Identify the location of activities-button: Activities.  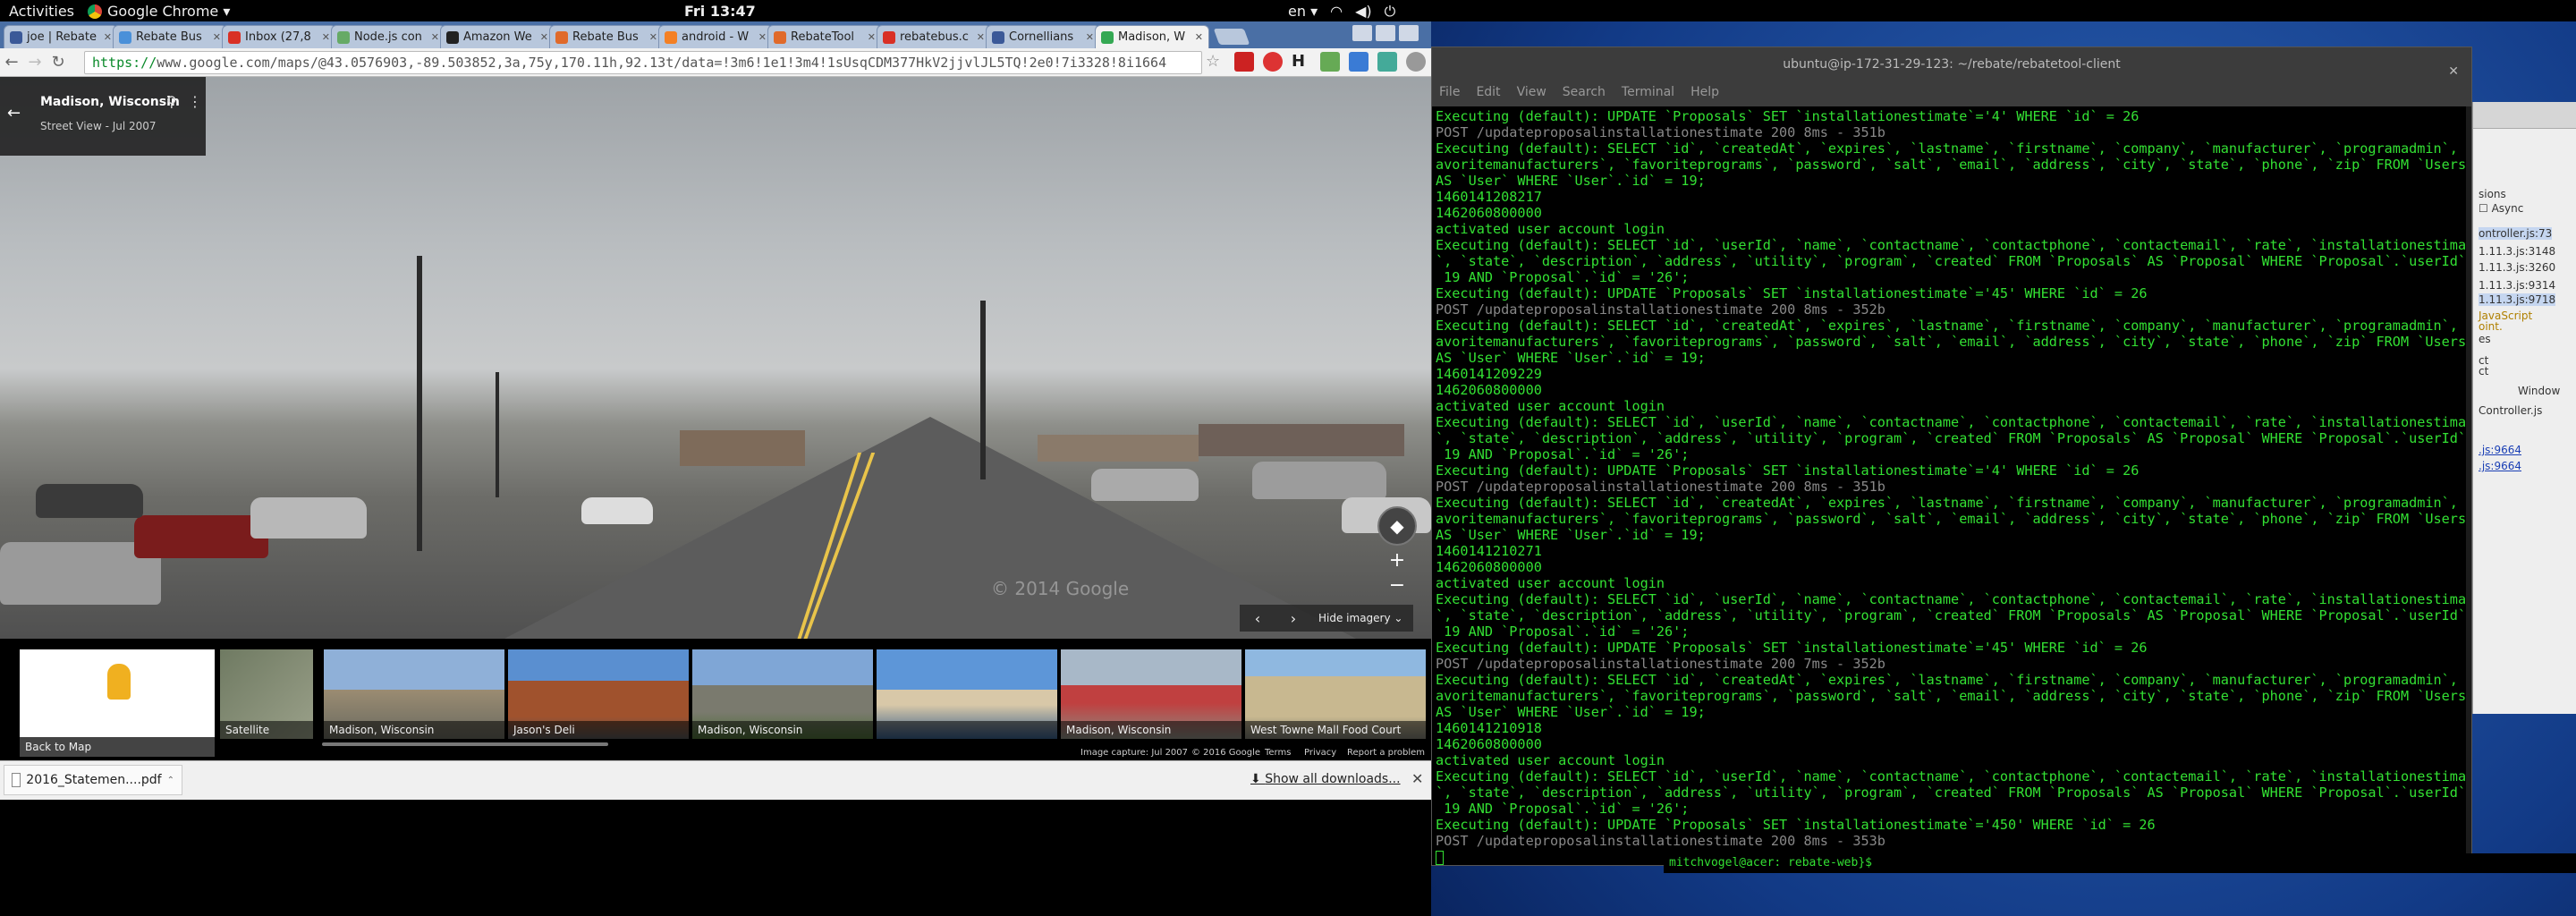
(41, 11).